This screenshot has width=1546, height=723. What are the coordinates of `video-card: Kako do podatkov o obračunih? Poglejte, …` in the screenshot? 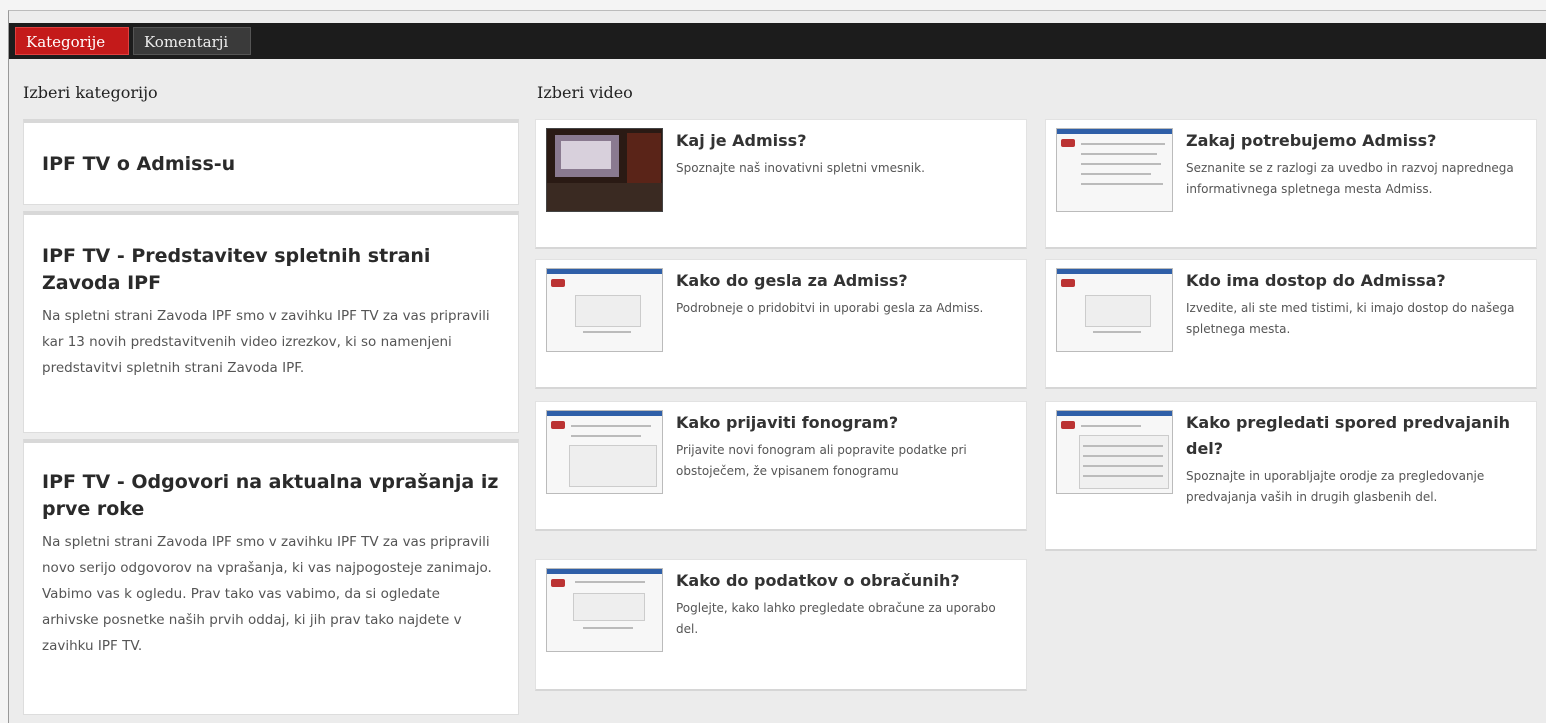 It's located at (781, 625).